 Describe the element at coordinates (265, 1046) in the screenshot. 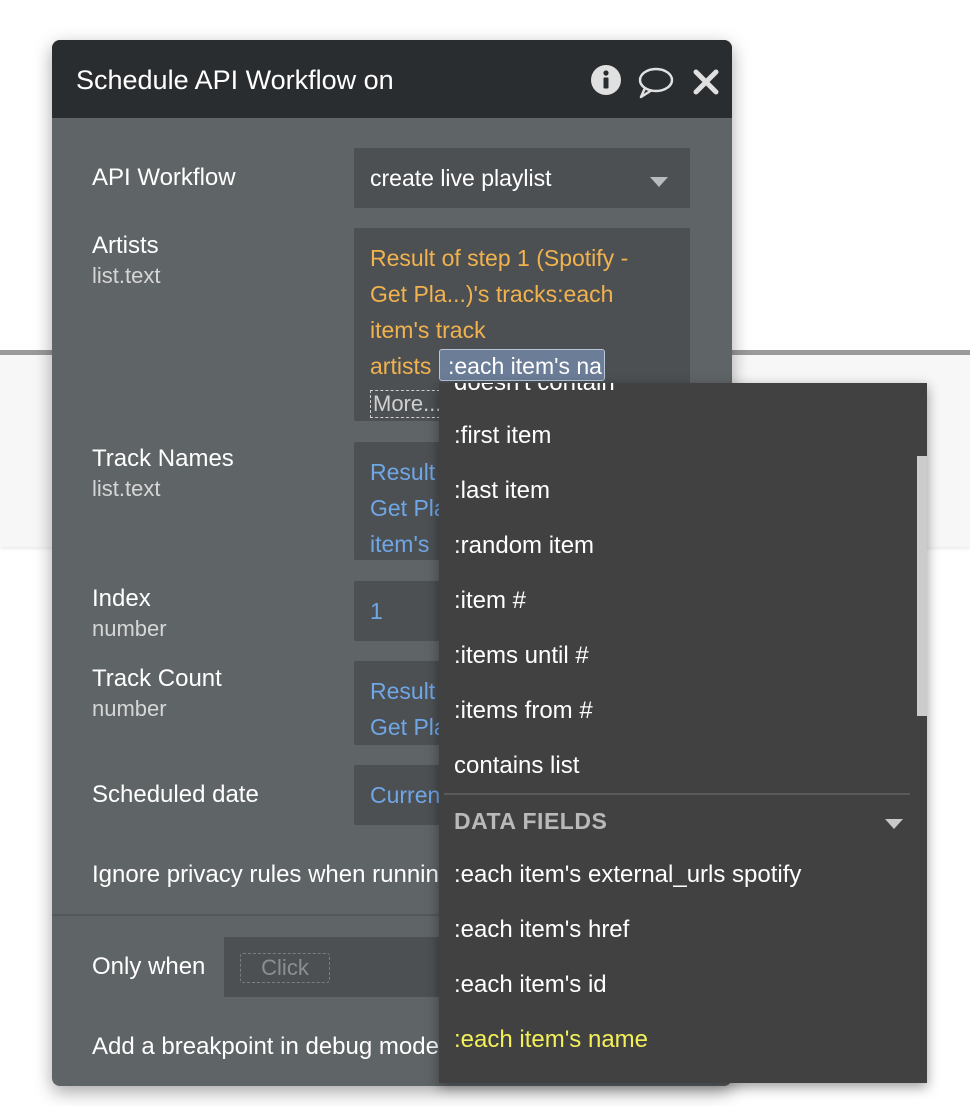

I see `breakpoint-label: Add a breakpoint in debug mode` at that location.